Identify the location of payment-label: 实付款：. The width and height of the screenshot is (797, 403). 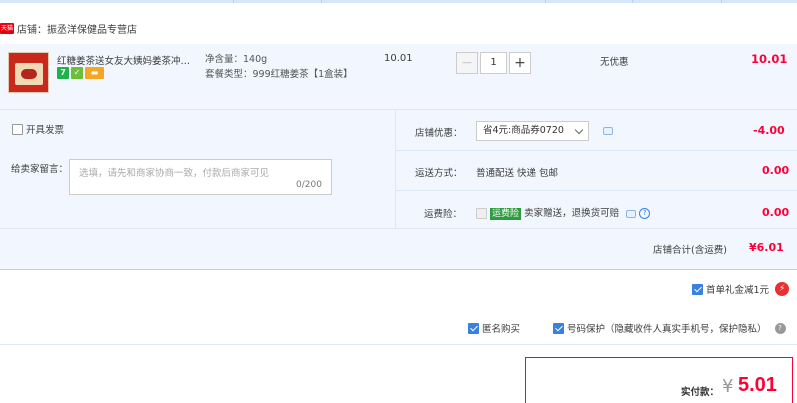
(700, 392).